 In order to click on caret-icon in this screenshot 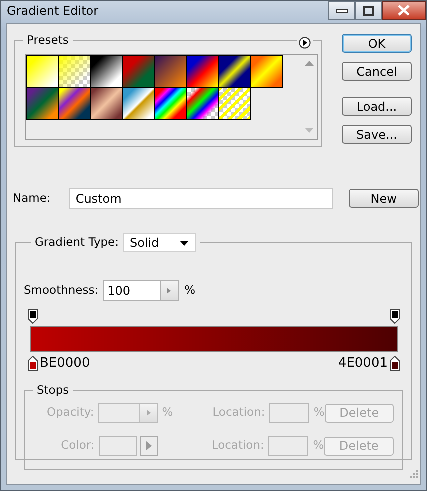, I will do `click(184, 243)`.